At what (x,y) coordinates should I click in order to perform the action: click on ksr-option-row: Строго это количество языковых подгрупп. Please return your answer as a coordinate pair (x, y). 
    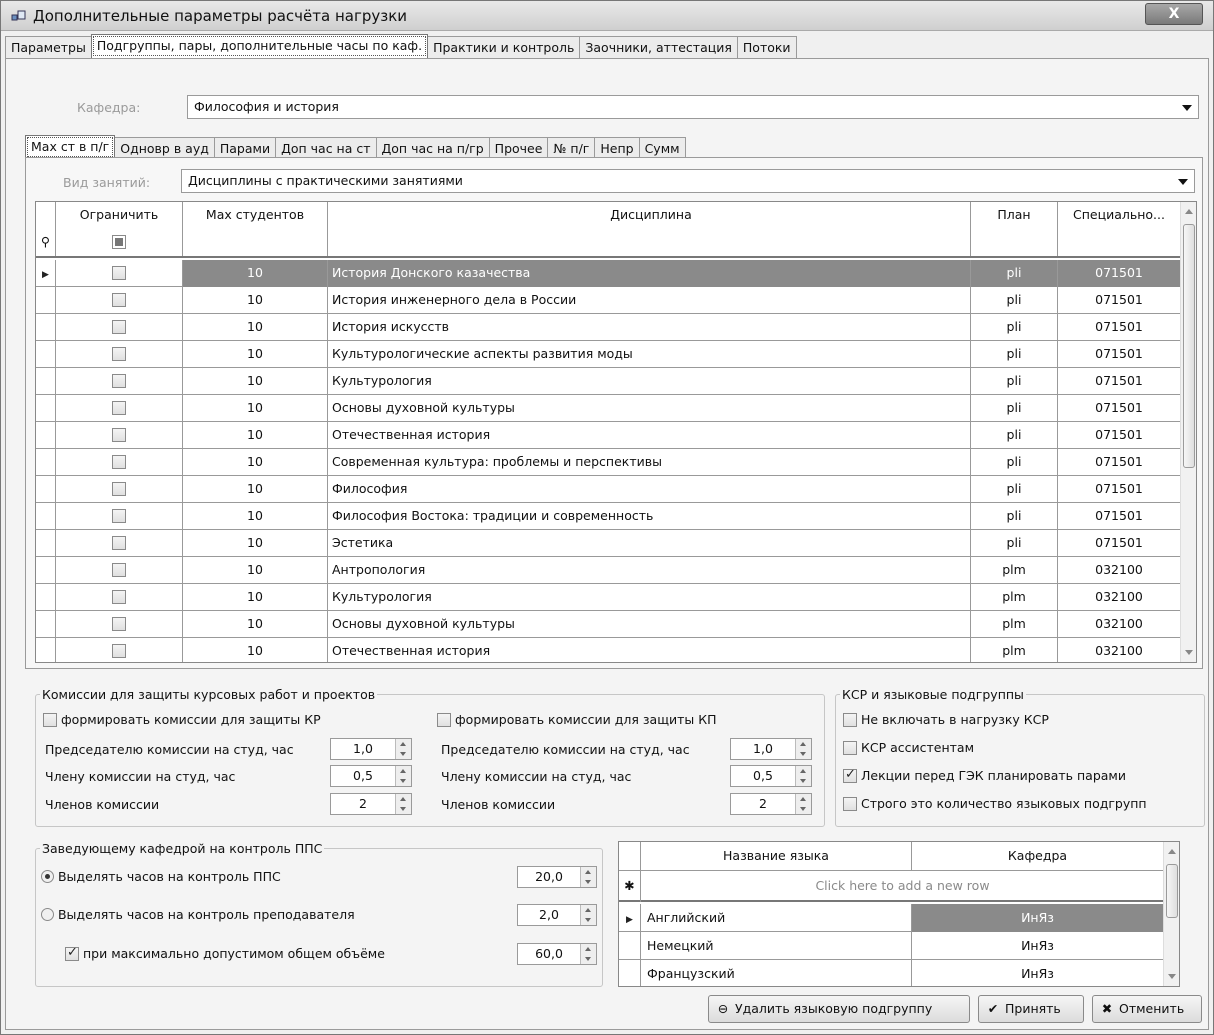
    Looking at the image, I should click on (995, 804).